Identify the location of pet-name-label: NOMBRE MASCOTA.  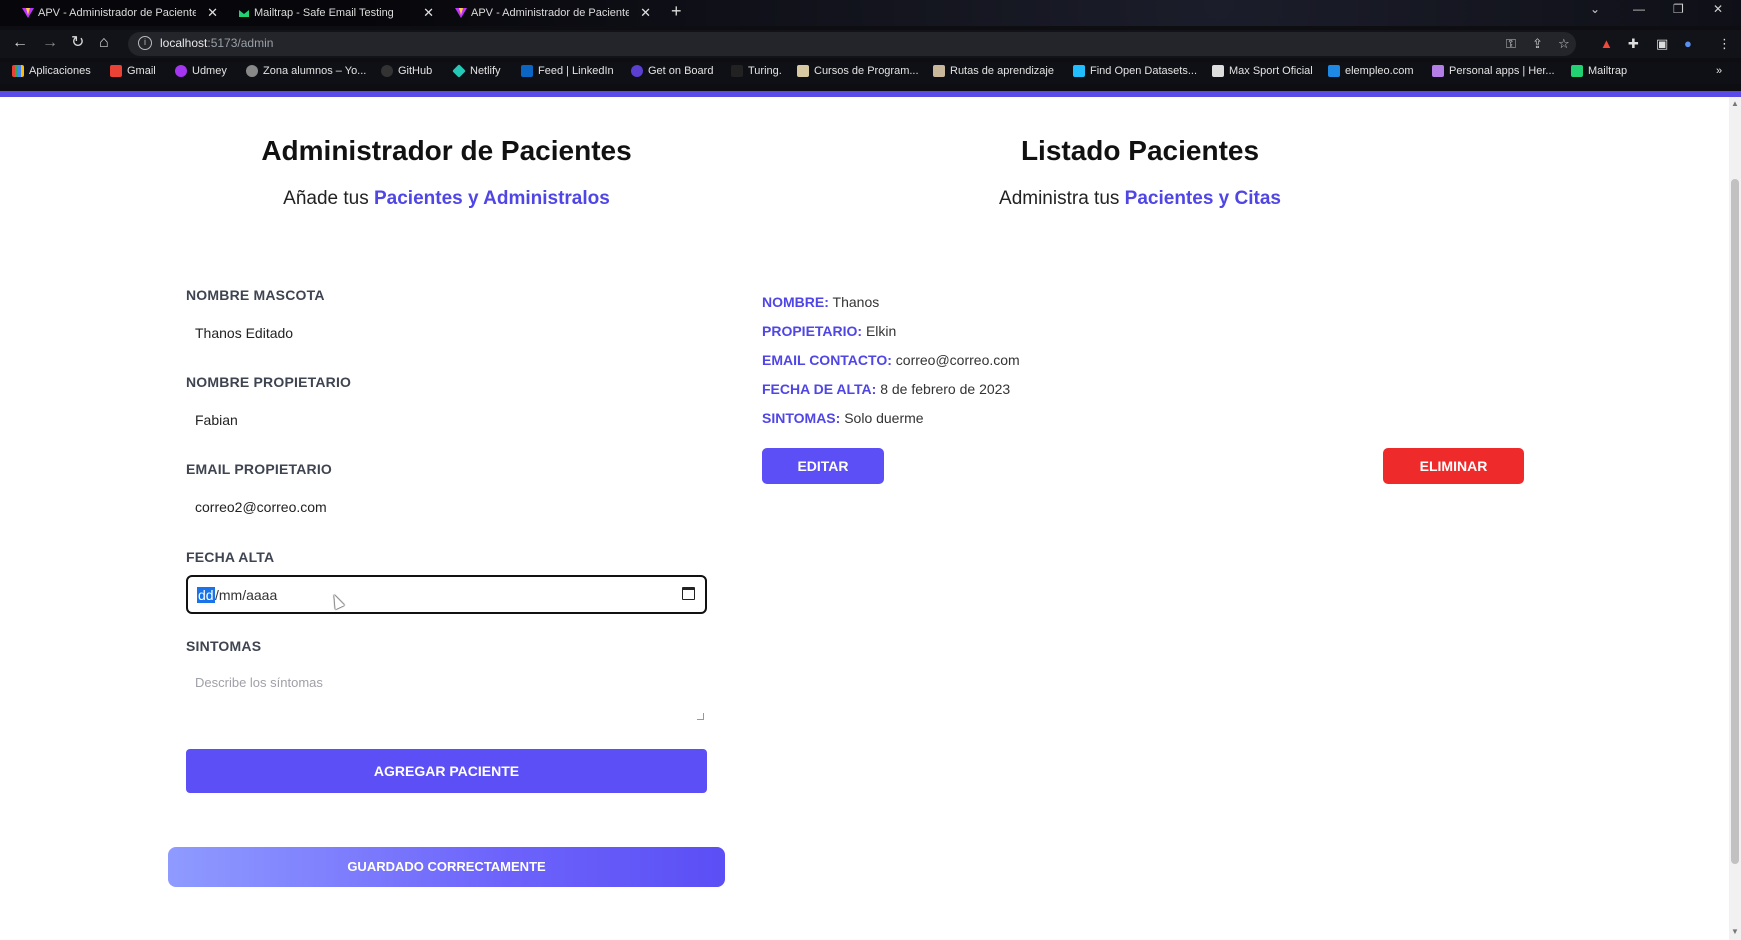
(255, 295).